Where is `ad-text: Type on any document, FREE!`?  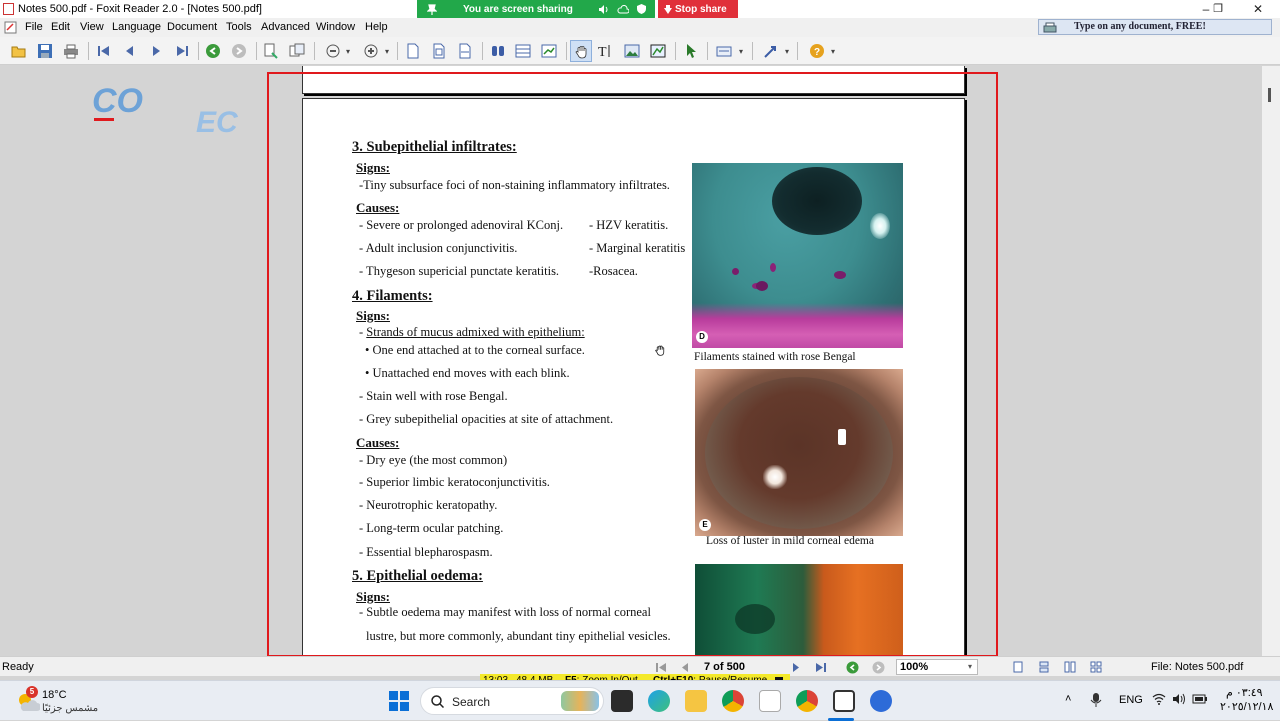 ad-text: Type on any document, FREE! is located at coordinates (1140, 26).